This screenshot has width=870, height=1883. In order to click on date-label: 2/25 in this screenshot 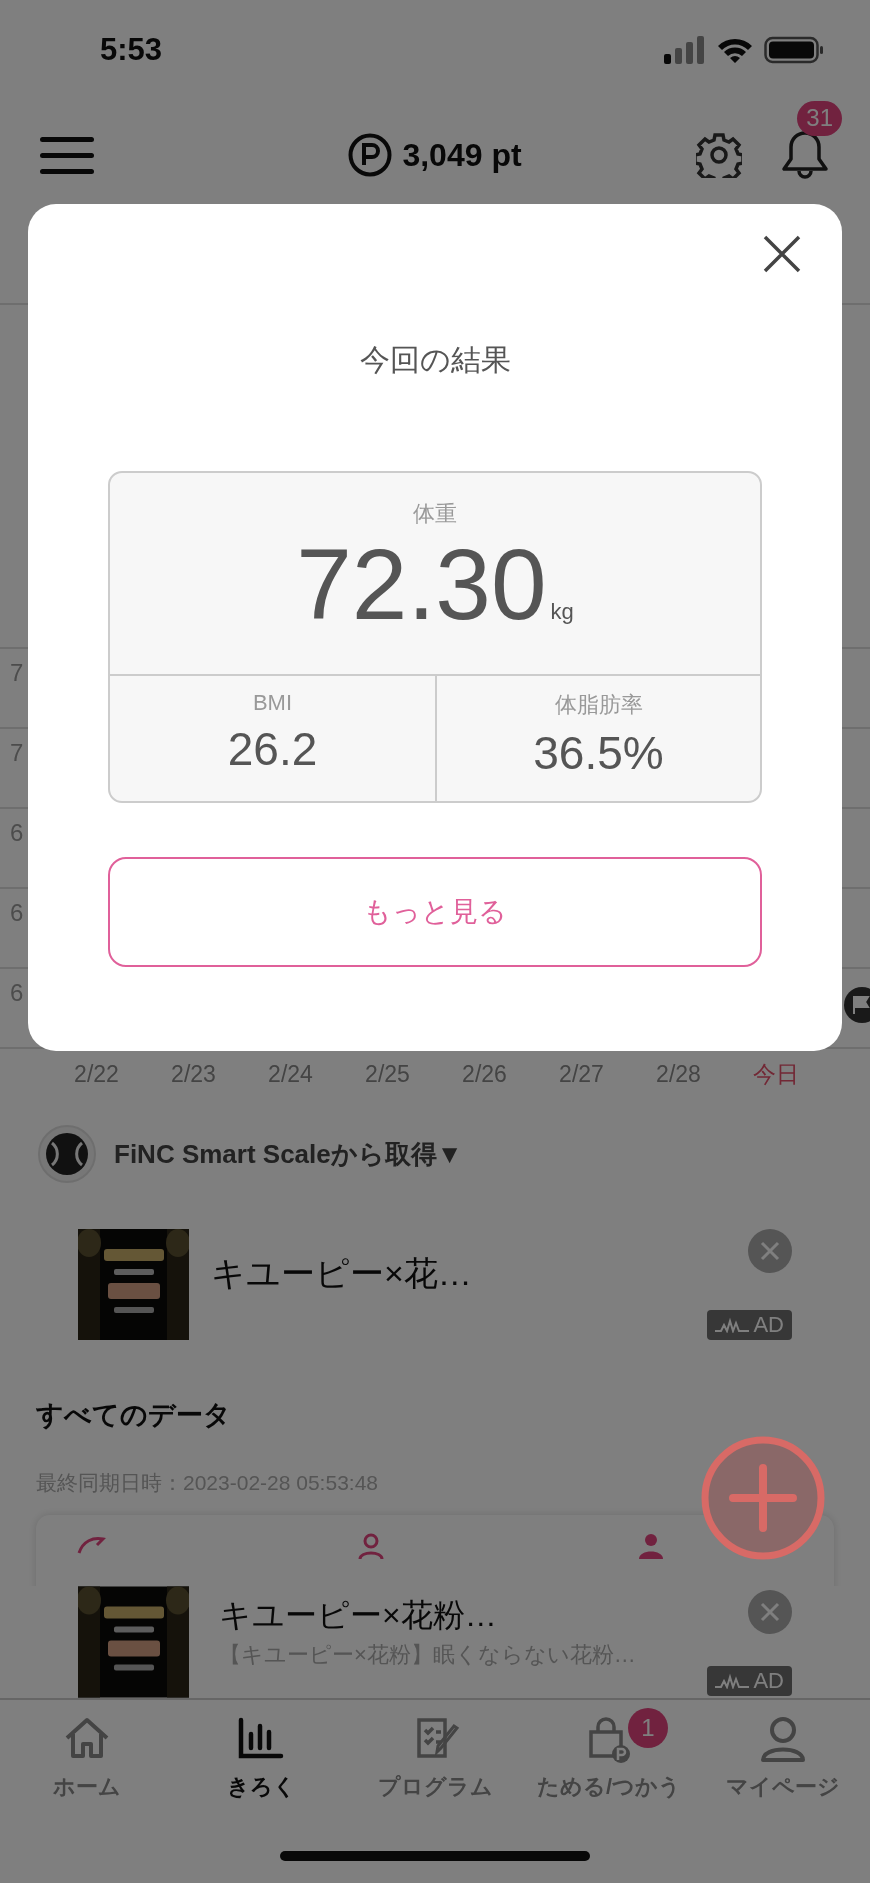, I will do `click(387, 1074)`.